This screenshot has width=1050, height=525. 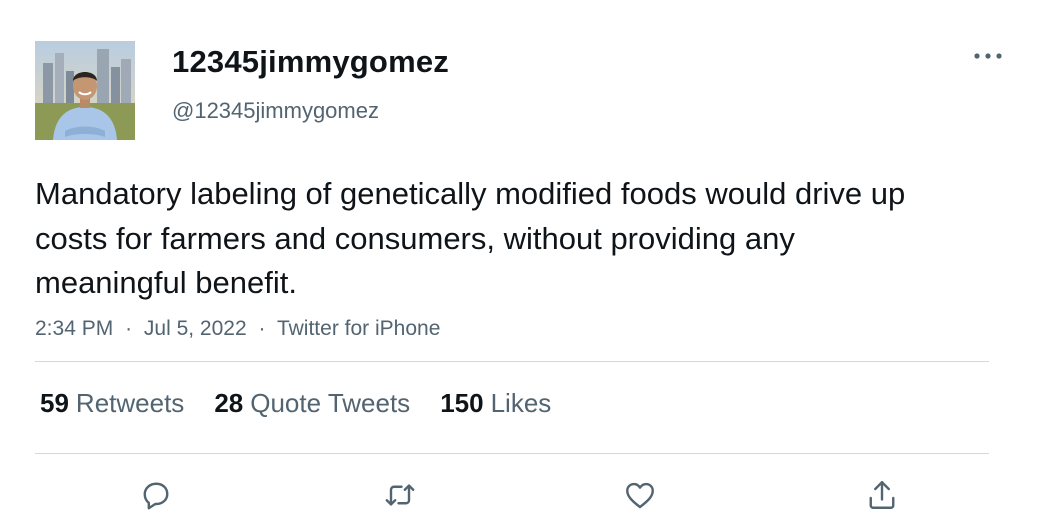 What do you see at coordinates (195, 328) in the screenshot?
I see `tweet-date: Jul 5, 2022` at bounding box center [195, 328].